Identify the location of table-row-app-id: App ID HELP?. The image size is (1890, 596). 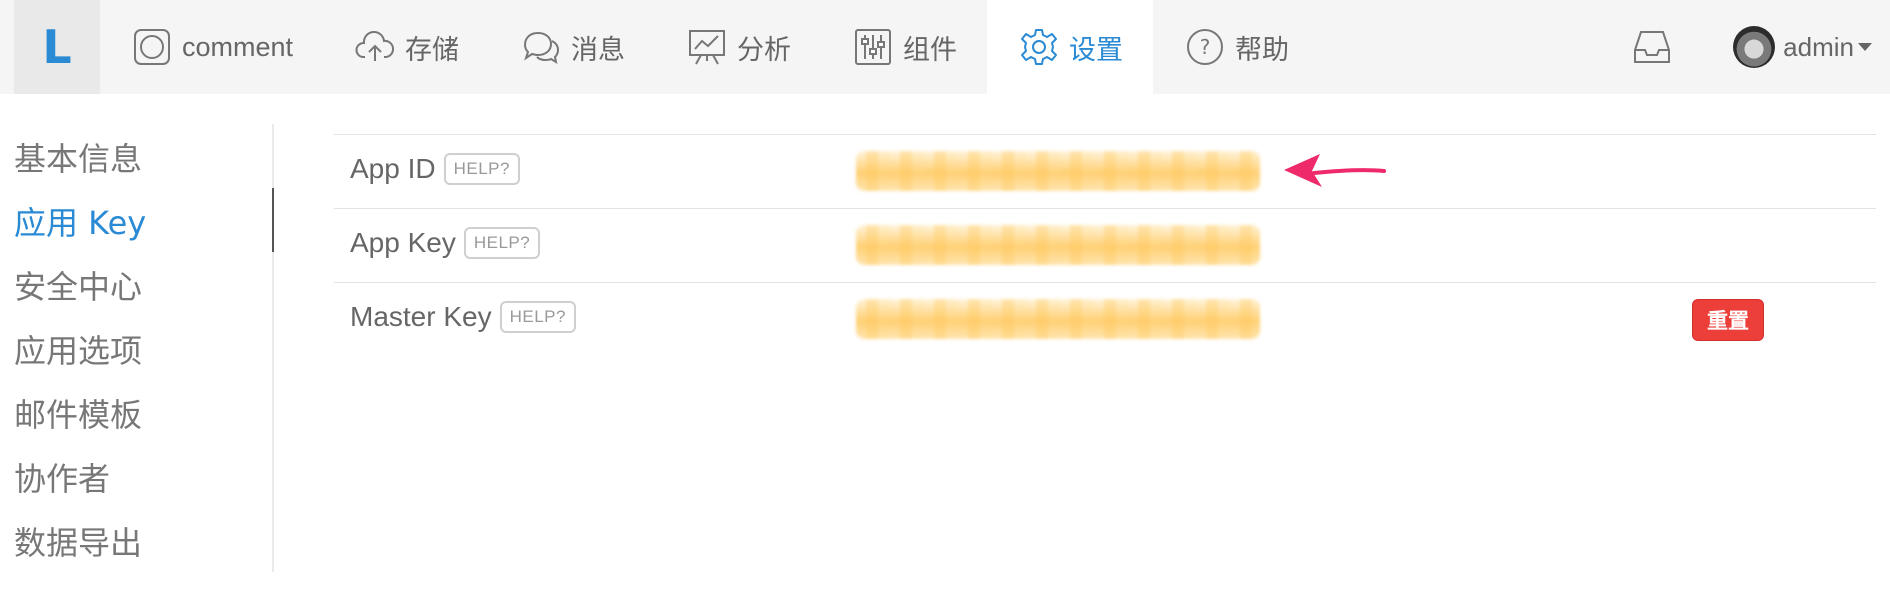
(1105, 171).